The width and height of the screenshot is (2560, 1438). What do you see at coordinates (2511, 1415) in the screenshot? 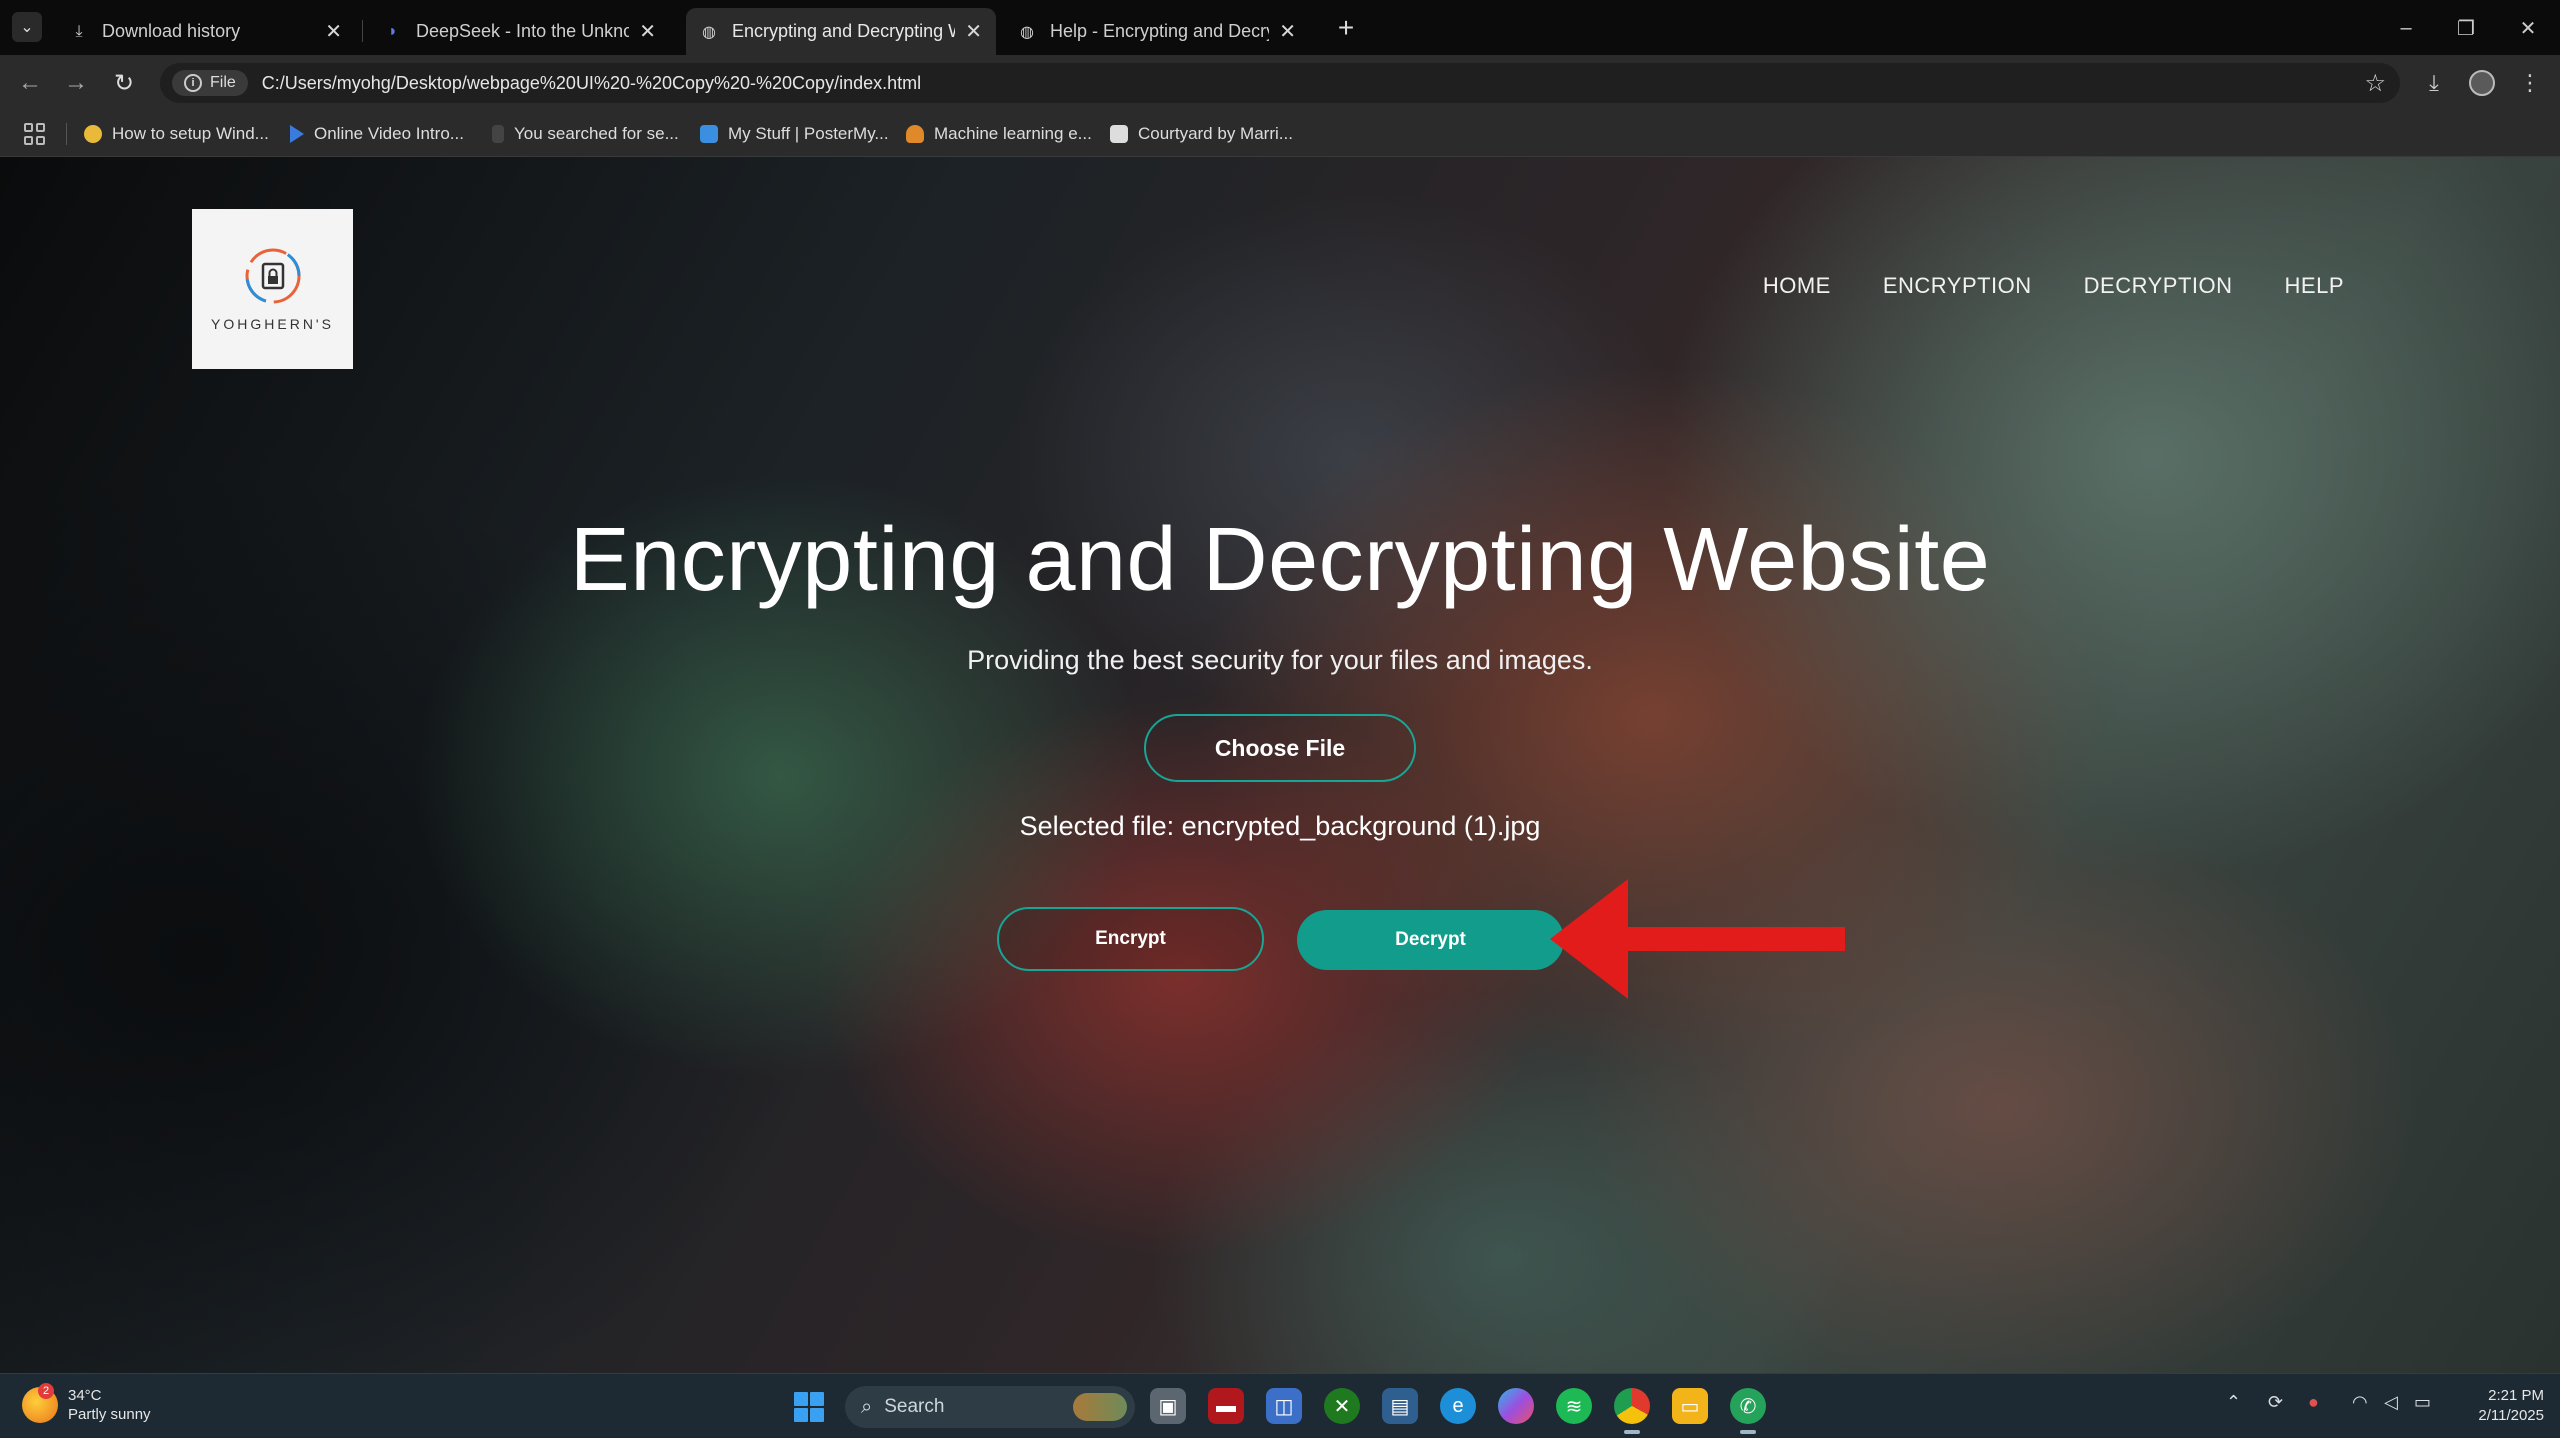
I see `date-text: 2/11/2025` at bounding box center [2511, 1415].